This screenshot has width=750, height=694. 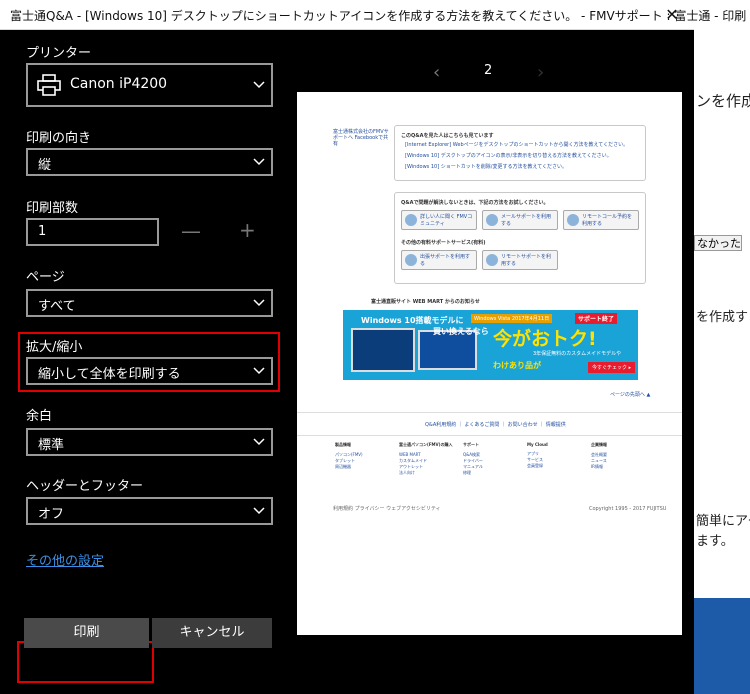 What do you see at coordinates (545, 339) in the screenshot?
I see `banner-headline: 今がおトク!` at bounding box center [545, 339].